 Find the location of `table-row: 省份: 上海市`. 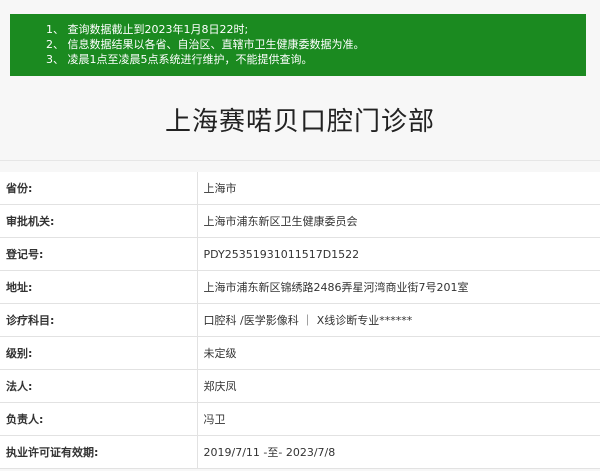

table-row: 省份: 上海市 is located at coordinates (300, 188).